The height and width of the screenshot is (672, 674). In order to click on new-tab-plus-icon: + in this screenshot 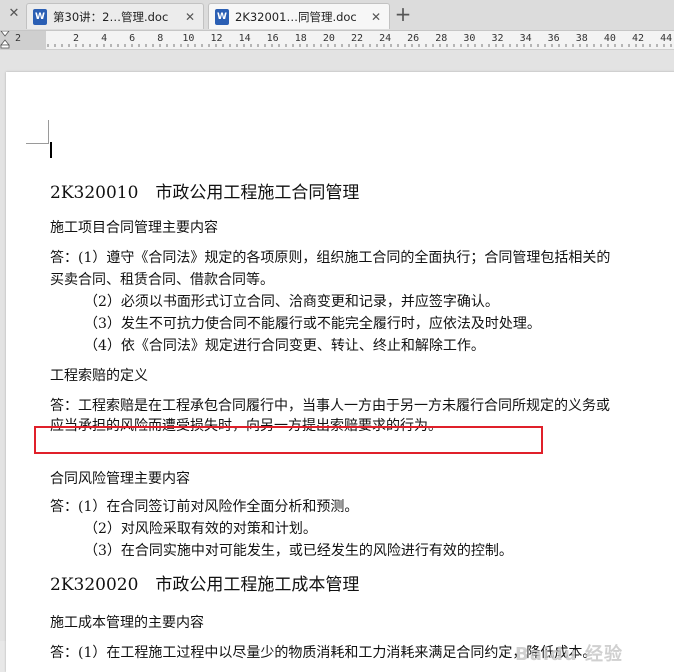, I will do `click(403, 14)`.